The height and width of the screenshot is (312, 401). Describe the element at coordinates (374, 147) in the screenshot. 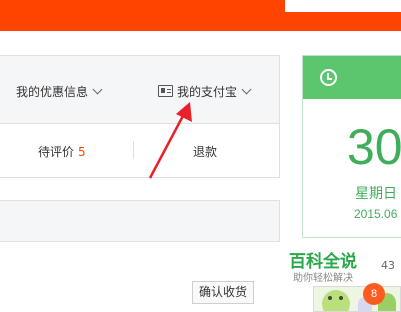

I see `calendar-day: 30` at that location.